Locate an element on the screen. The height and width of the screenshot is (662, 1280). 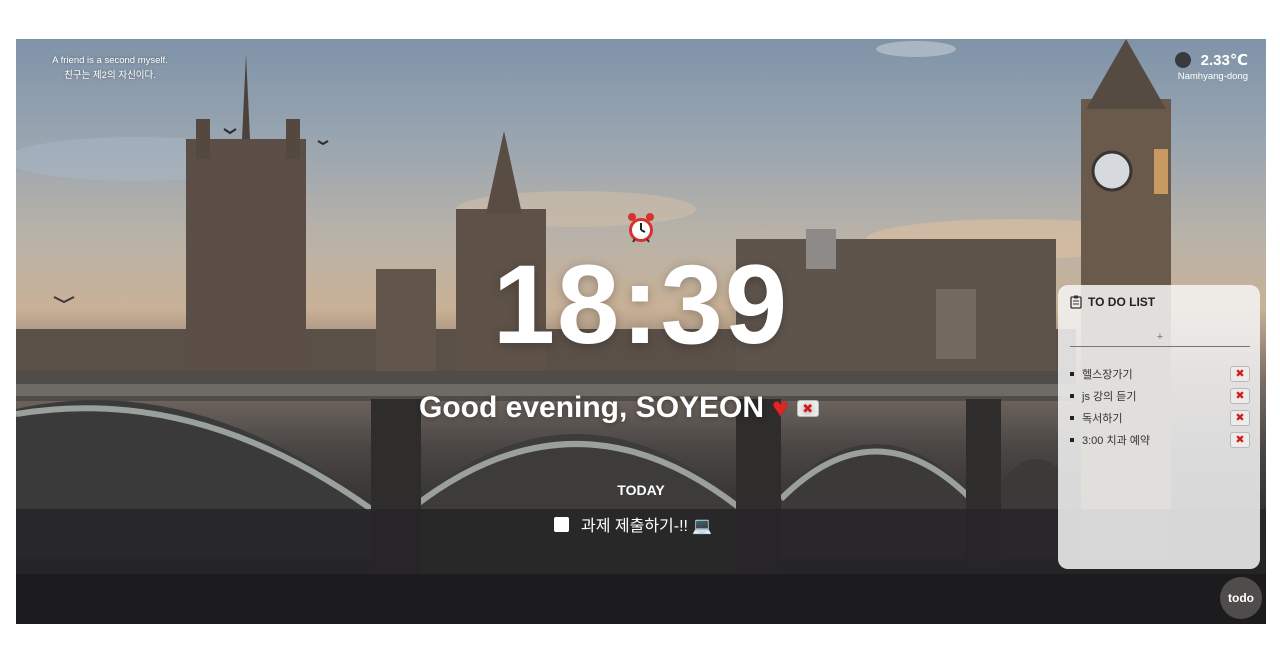
todo-header: TO DO LIST is located at coordinates (1112, 302).